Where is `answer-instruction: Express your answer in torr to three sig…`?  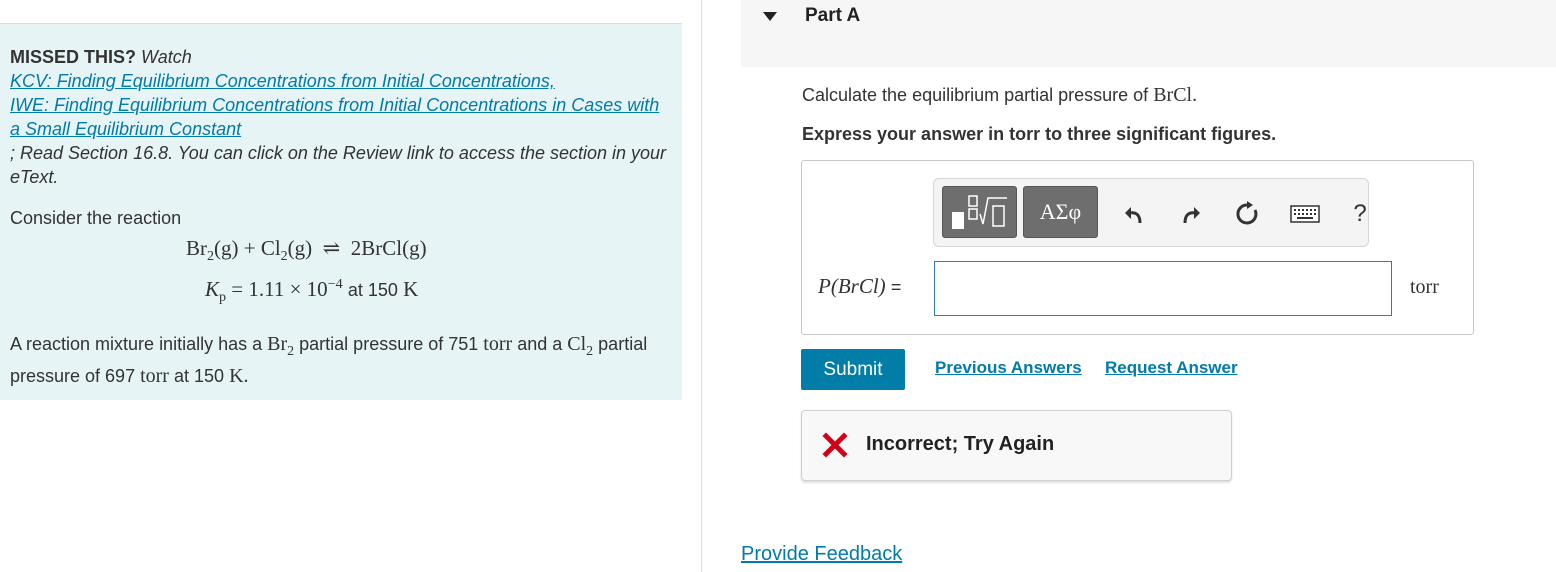 answer-instruction: Express your answer in torr to three sig… is located at coordinates (1039, 134).